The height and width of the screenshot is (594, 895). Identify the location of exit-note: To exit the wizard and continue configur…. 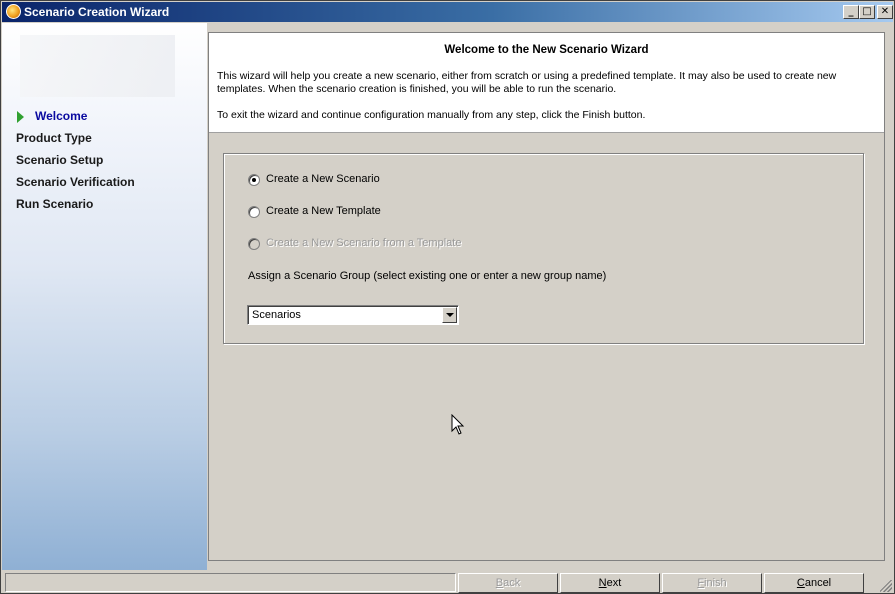
(431, 115).